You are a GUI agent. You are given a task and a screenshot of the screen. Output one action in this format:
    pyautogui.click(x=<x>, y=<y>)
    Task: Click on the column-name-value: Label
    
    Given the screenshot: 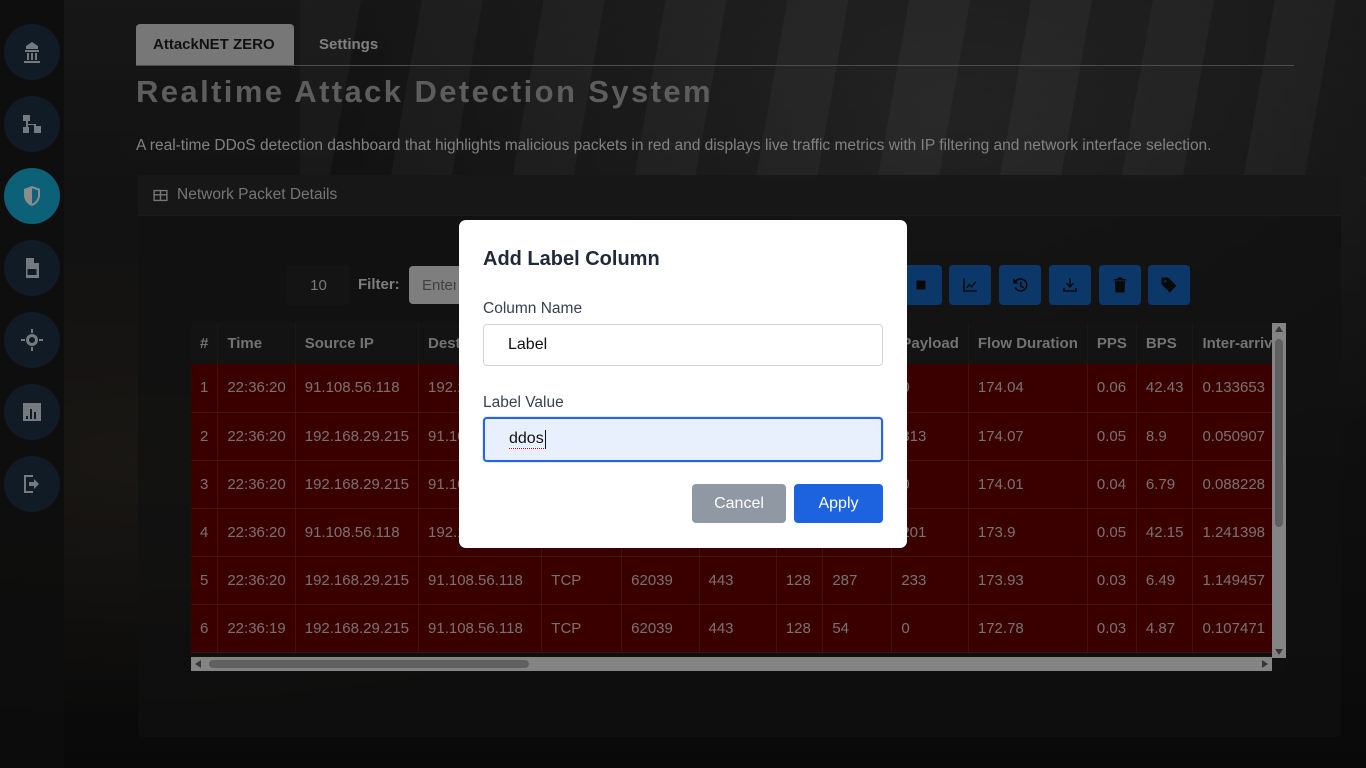 What is the action you would take?
    pyautogui.click(x=528, y=344)
    